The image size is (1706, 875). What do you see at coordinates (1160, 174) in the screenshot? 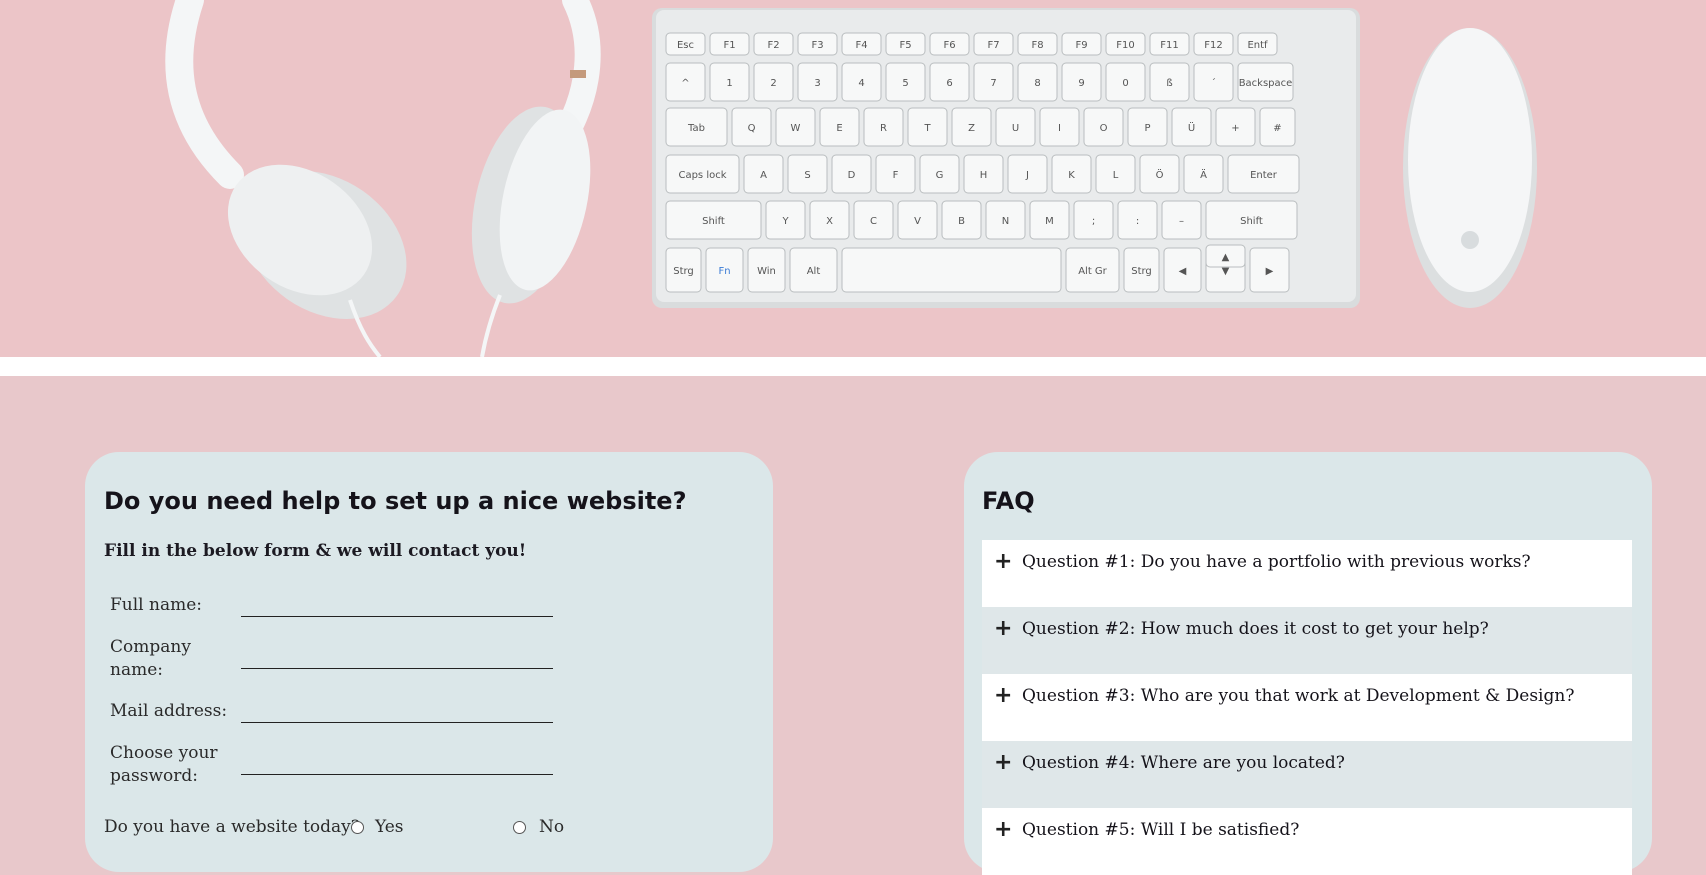
I see `keyboard-key-label: Ö` at bounding box center [1160, 174].